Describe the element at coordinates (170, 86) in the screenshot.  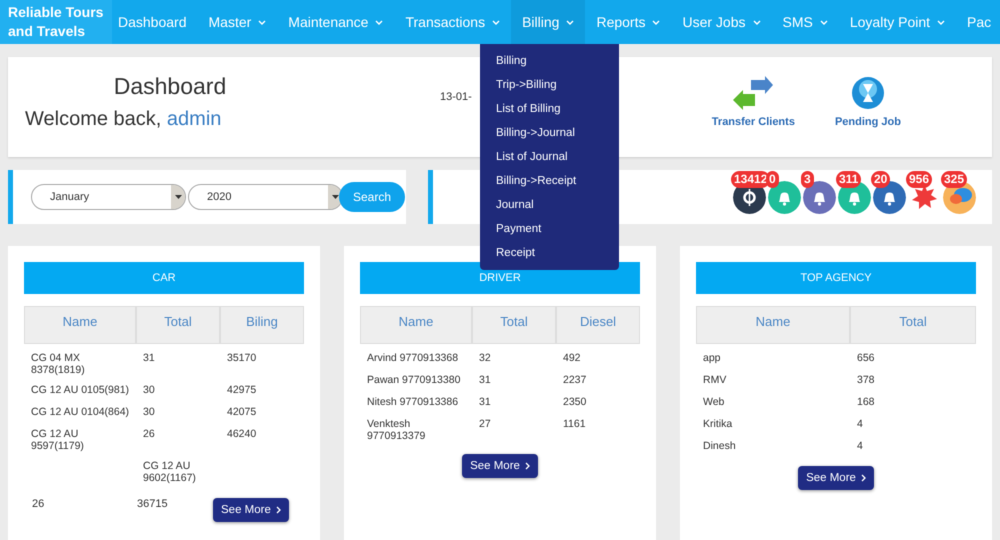
I see `page-title: Dashboard` at that location.